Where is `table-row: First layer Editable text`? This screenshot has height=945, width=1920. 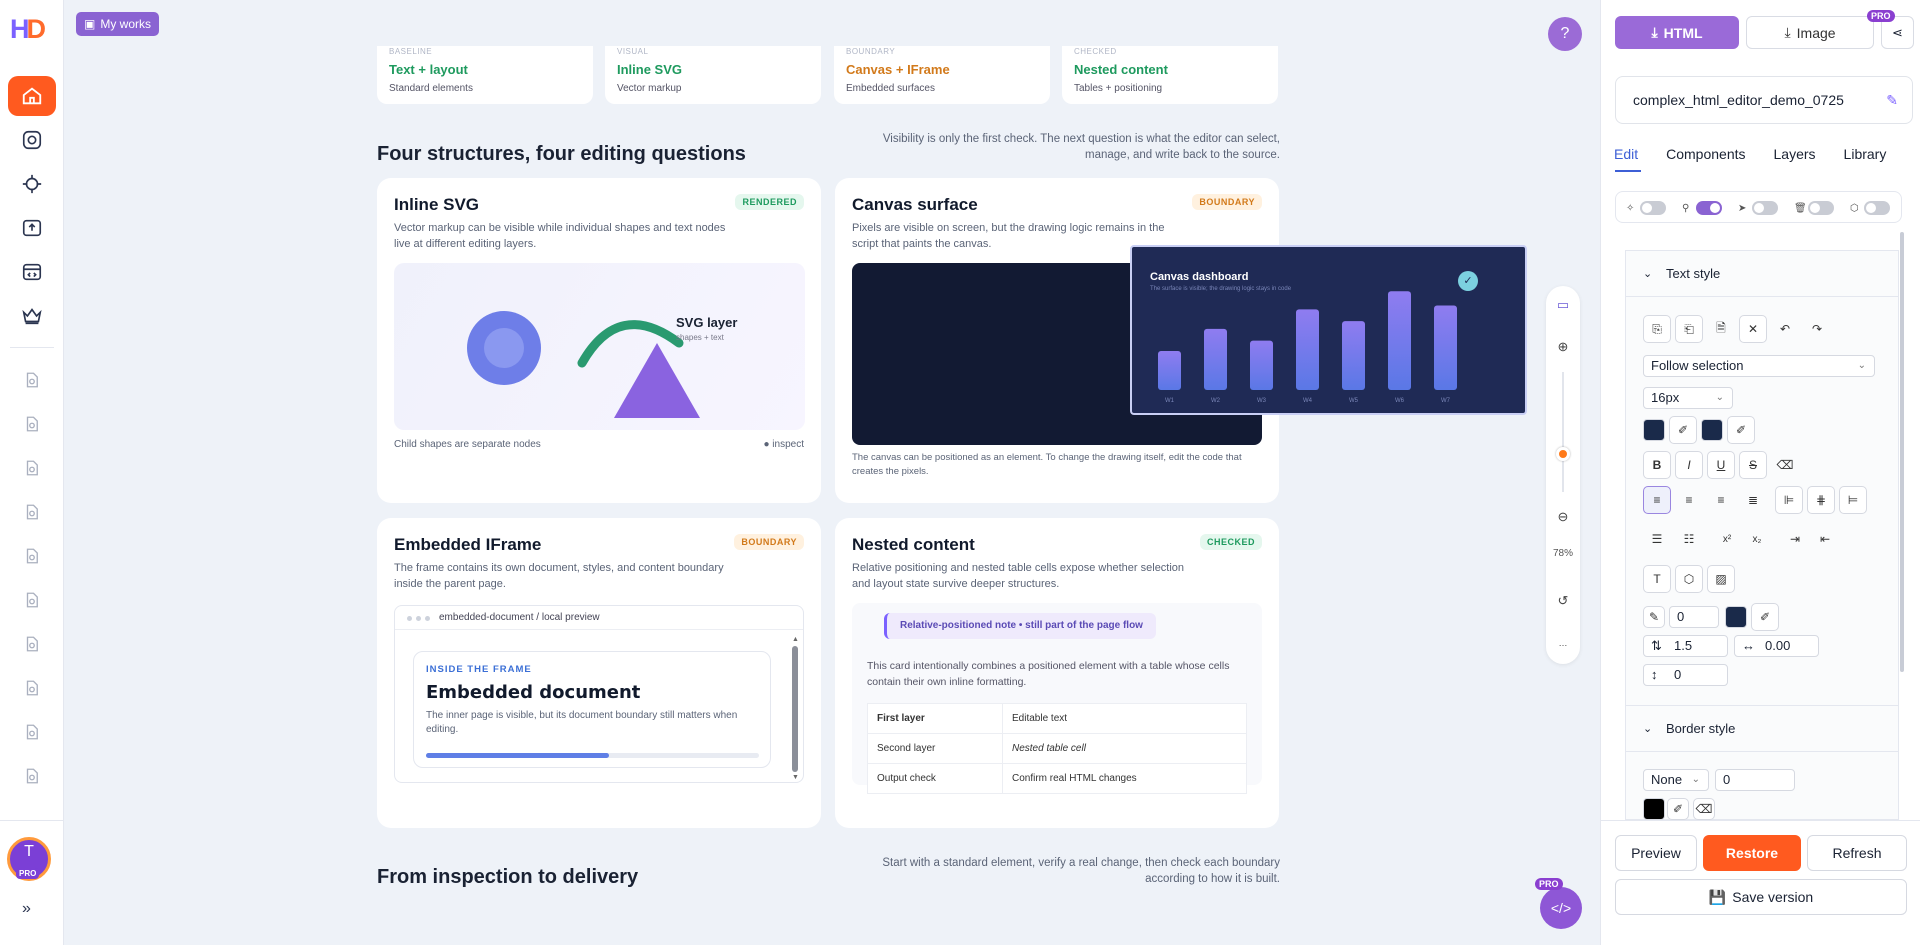 table-row: First layer Editable text is located at coordinates (1057, 718).